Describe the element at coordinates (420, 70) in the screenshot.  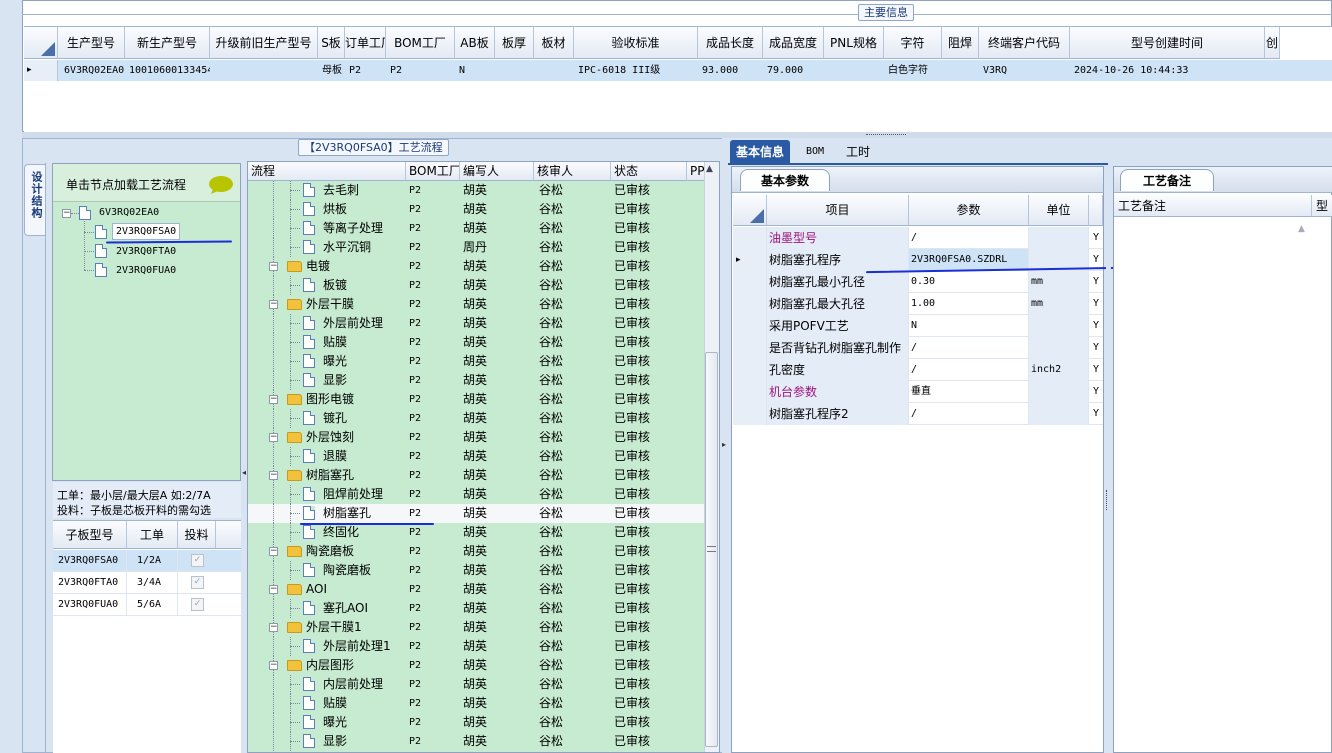
I see `main-info-cell-5: P2` at that location.